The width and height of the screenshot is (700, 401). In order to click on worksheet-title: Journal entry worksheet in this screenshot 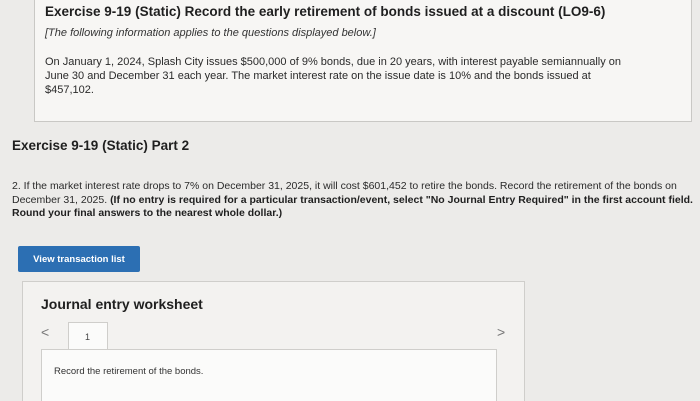, I will do `click(122, 304)`.